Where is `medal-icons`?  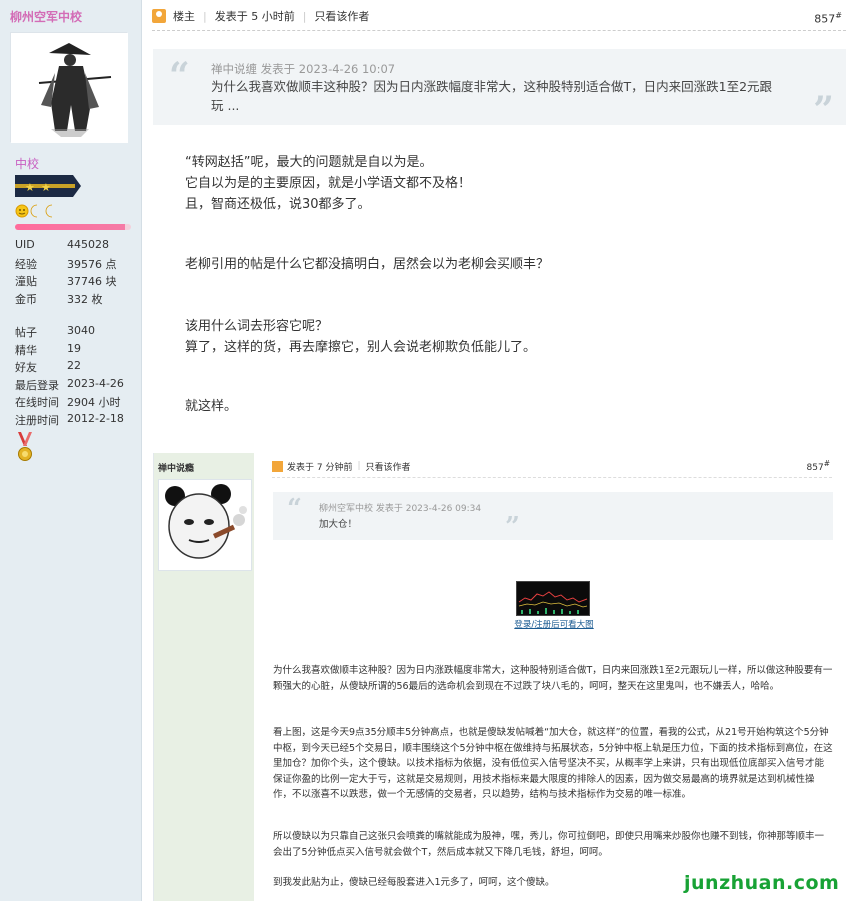 medal-icons is located at coordinates (25, 449).